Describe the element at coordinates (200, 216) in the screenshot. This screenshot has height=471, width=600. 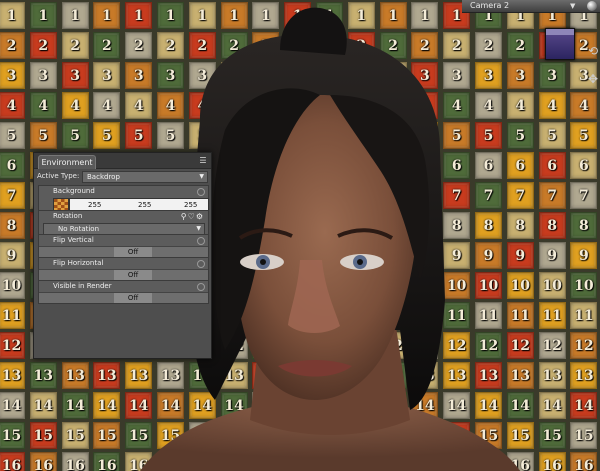
I see `gear-icon: ⚙` at that location.